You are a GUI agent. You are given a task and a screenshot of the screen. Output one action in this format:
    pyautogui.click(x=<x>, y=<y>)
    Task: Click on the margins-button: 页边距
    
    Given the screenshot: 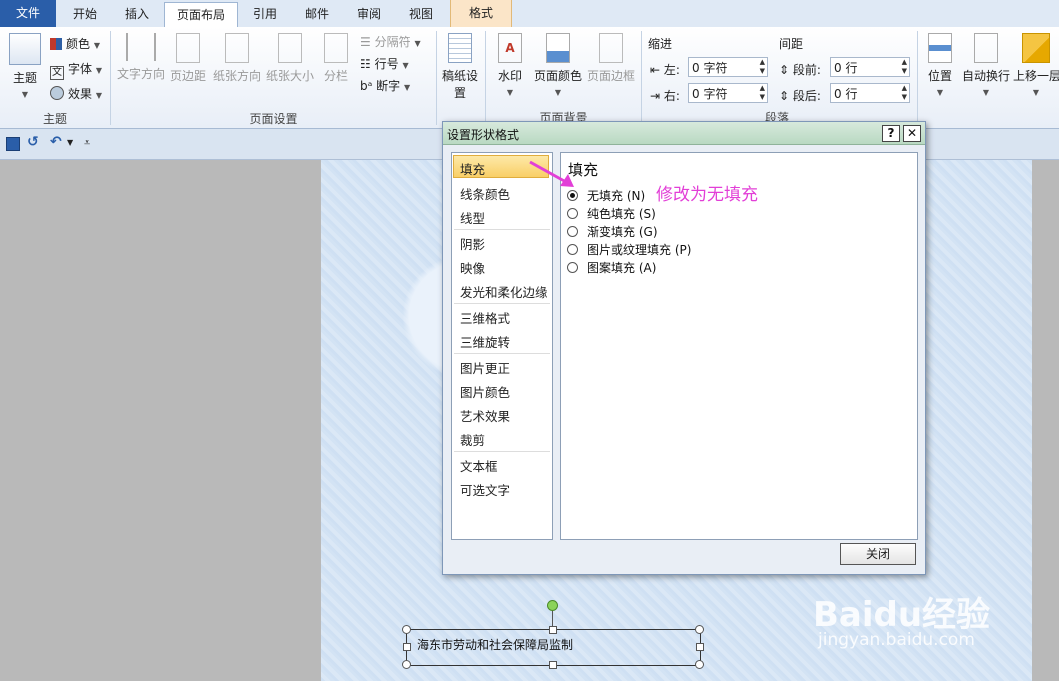 What is the action you would take?
    pyautogui.click(x=188, y=58)
    